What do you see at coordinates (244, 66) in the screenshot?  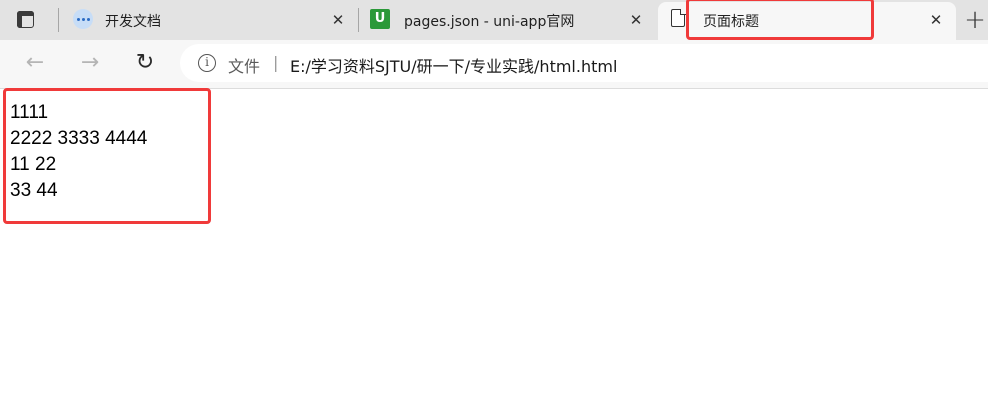 I see `file-scheme-label: 文件` at bounding box center [244, 66].